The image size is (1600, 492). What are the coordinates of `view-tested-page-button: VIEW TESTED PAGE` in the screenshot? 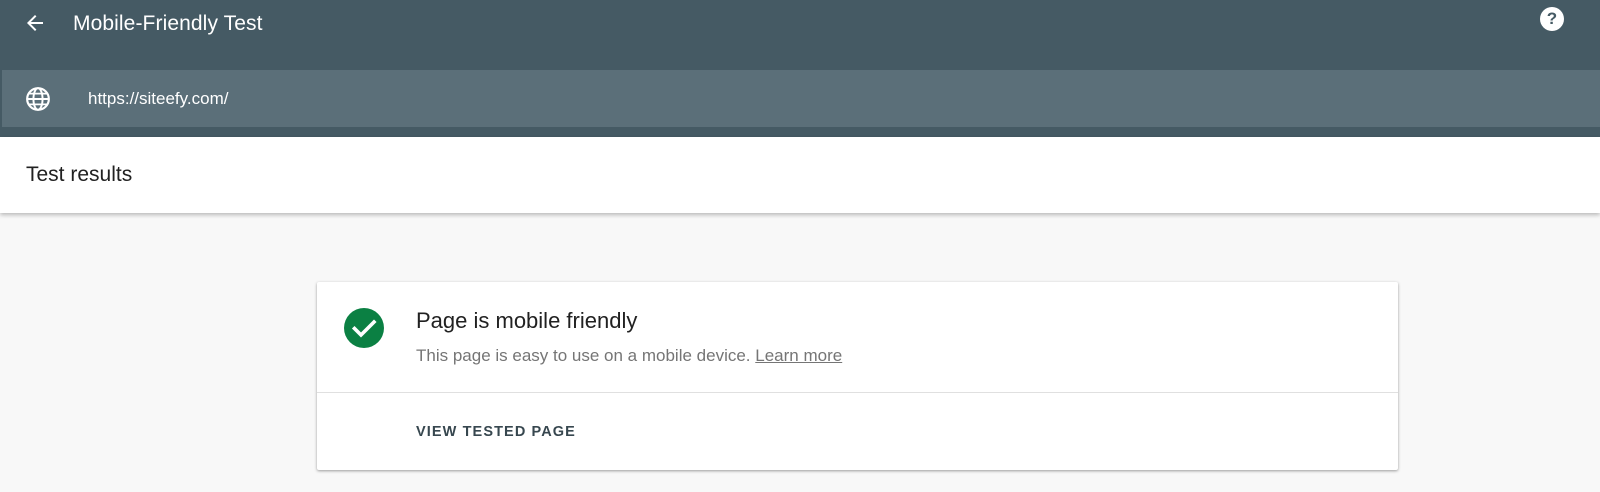 It's located at (496, 432).